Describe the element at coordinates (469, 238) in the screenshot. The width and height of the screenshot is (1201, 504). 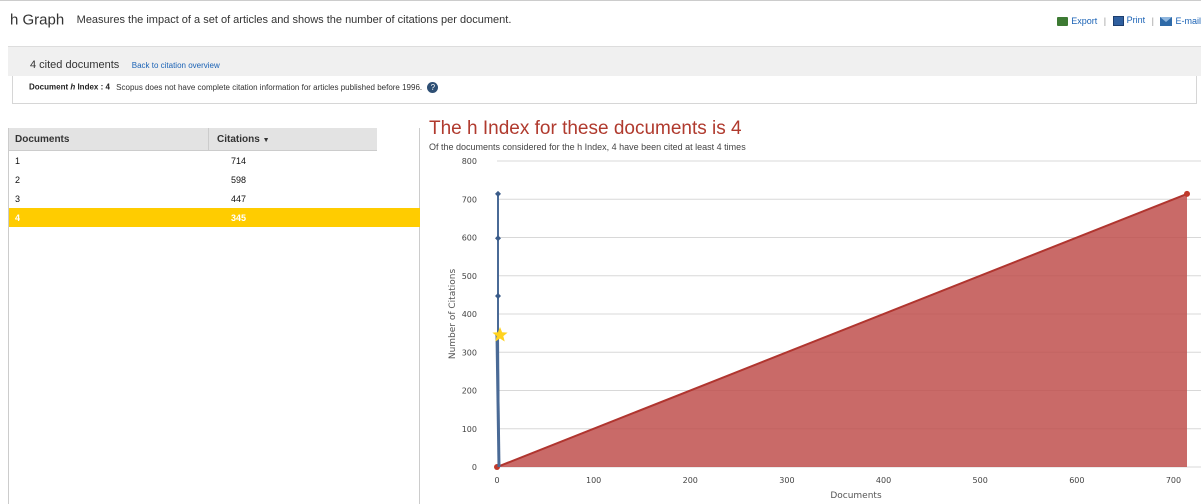
I see `y-tick-label: 600` at that location.